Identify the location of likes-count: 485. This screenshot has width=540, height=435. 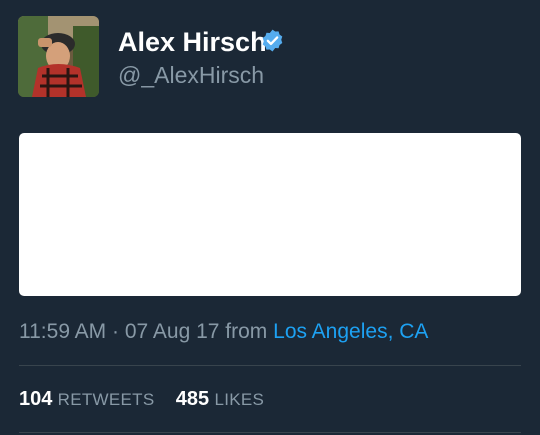
(192, 399).